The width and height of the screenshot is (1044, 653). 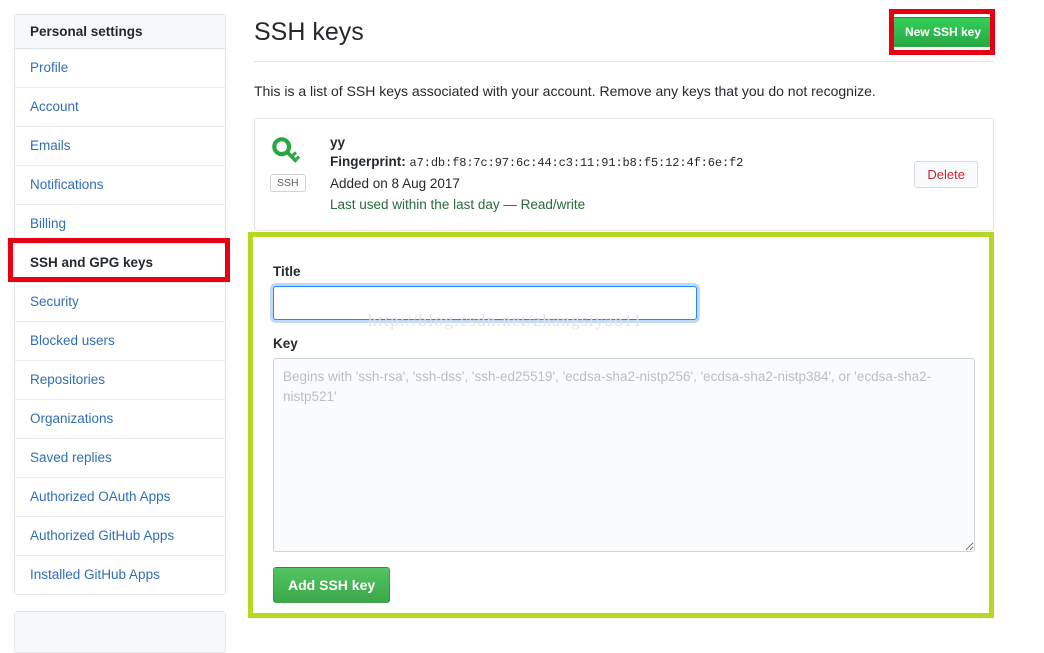 I want to click on sidebar-item-blocked-users: Blocked users, so click(x=120, y=341).